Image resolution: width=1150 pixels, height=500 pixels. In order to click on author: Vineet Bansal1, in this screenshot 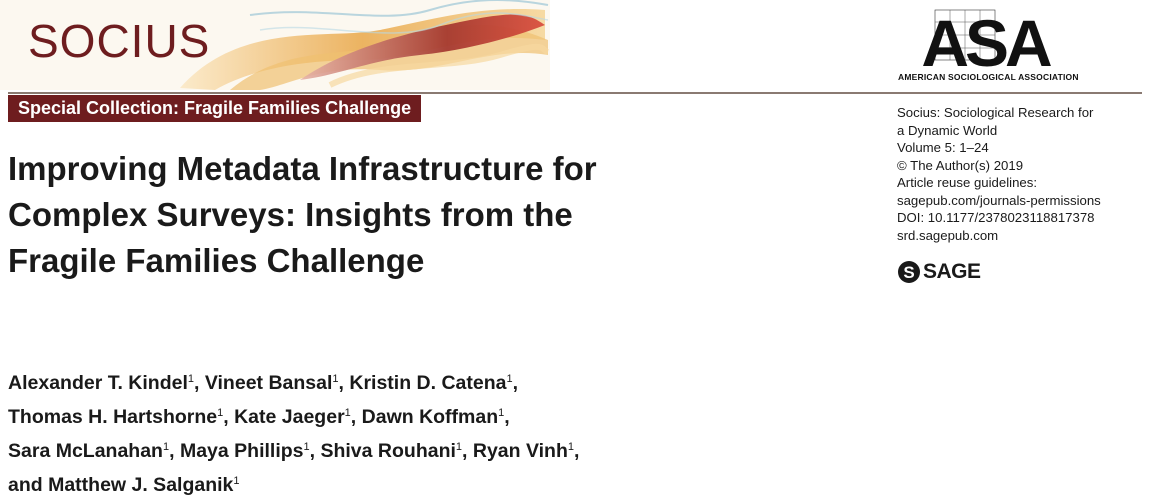, I will do `click(274, 383)`.